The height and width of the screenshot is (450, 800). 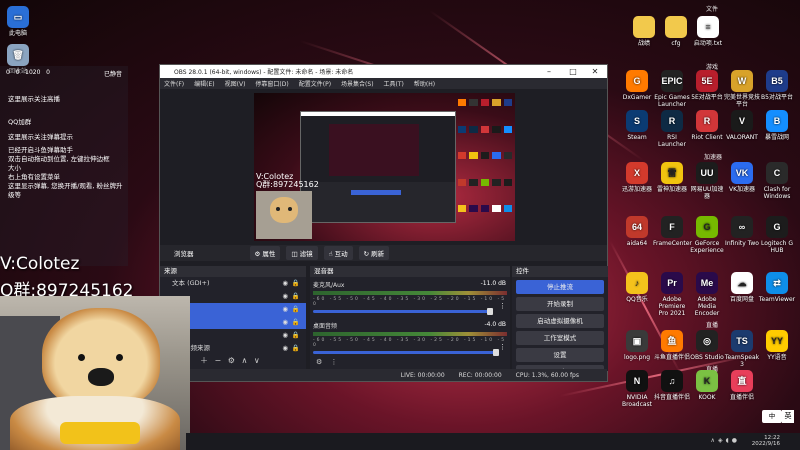 What do you see at coordinates (672, 227) in the screenshot?
I see `framecenter-icon: F` at bounding box center [672, 227].